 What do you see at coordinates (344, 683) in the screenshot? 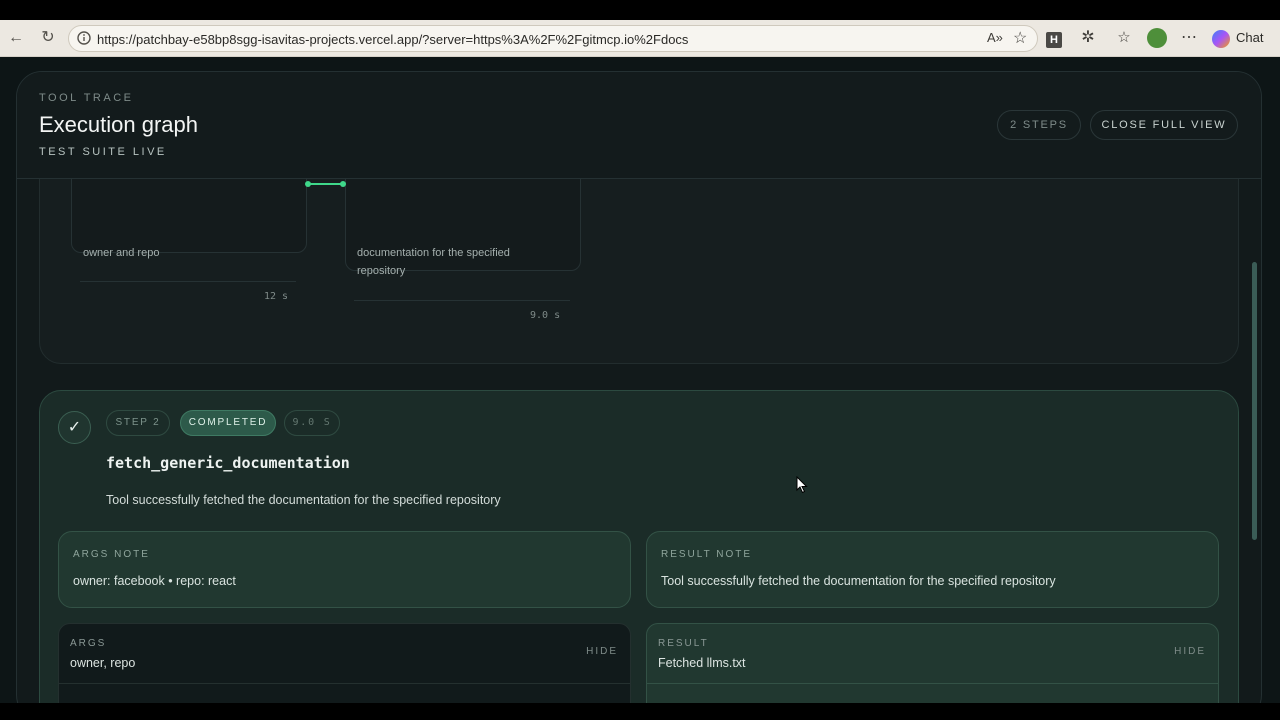
I see `args-divider` at bounding box center [344, 683].